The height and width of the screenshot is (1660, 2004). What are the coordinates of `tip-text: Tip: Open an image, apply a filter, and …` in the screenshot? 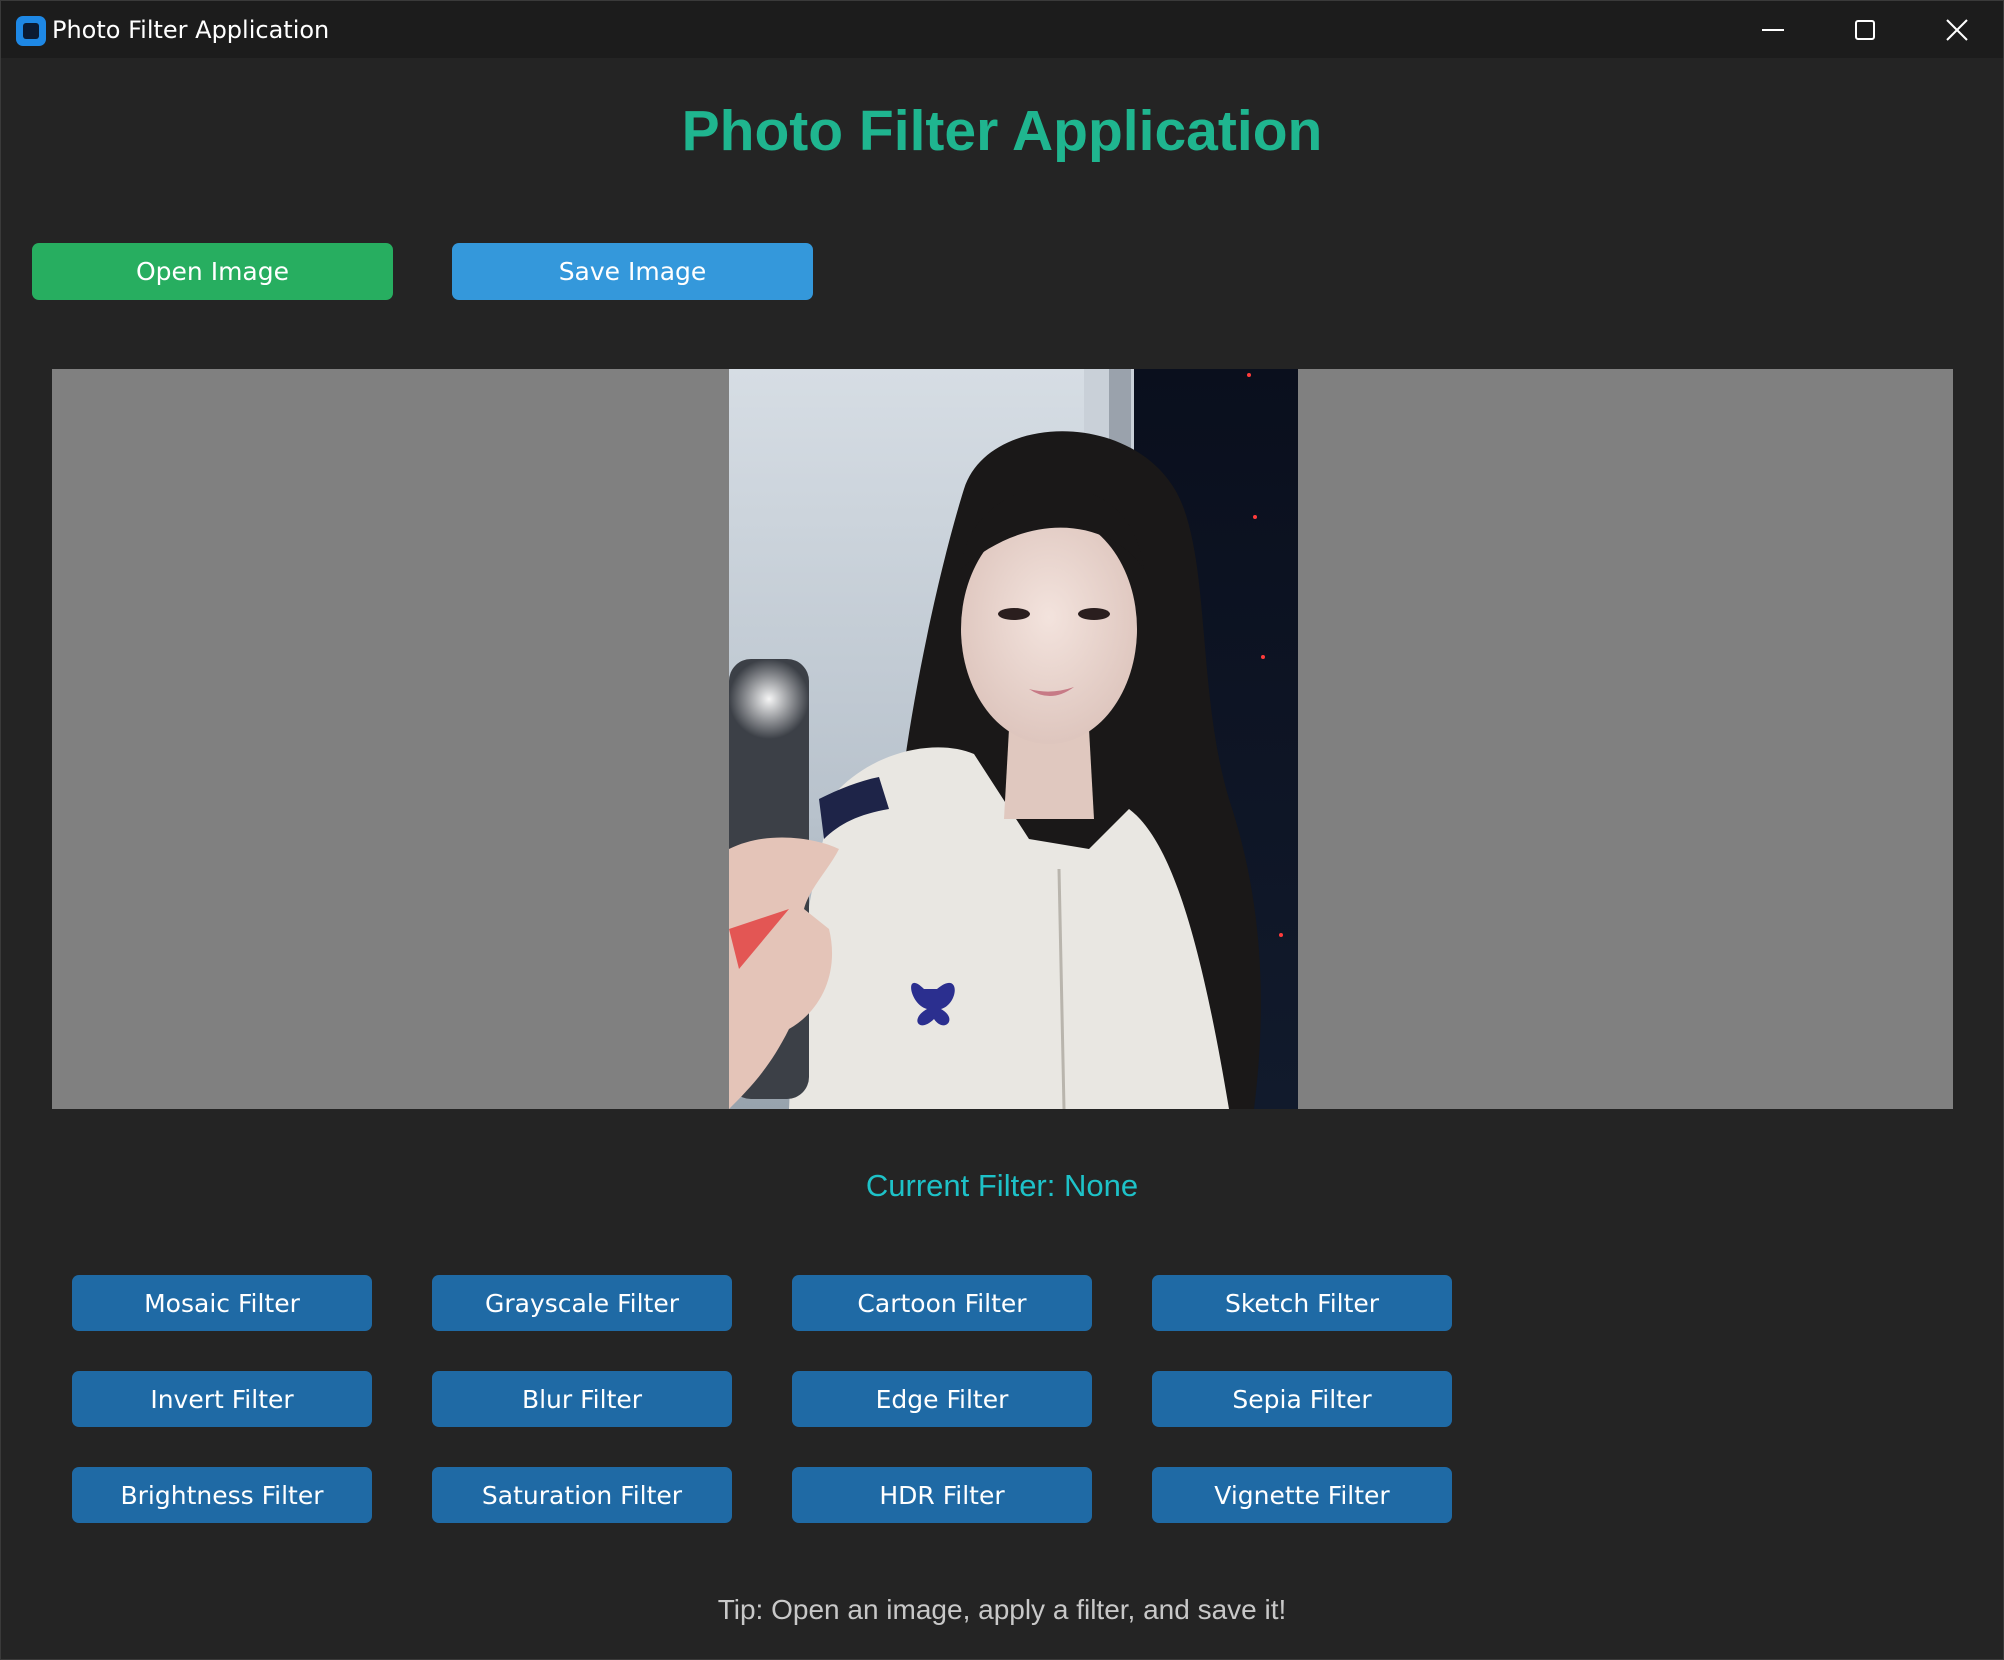 It's located at (1002, 1609).